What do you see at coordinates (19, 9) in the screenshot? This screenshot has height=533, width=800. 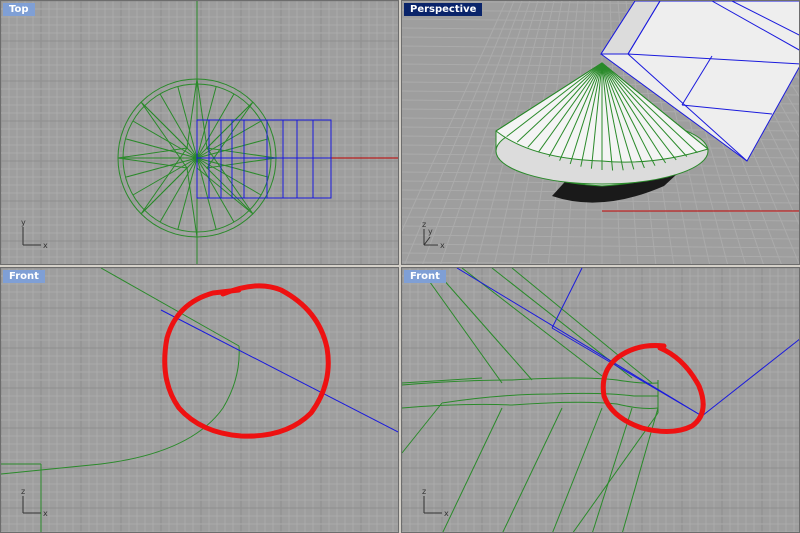 I see `viewport-label-top: Top` at bounding box center [19, 9].